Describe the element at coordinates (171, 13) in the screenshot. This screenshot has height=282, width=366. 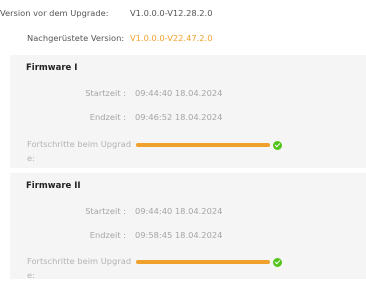
I see `version-before-value: V1.0.0.0-V12.28.2.0` at that location.